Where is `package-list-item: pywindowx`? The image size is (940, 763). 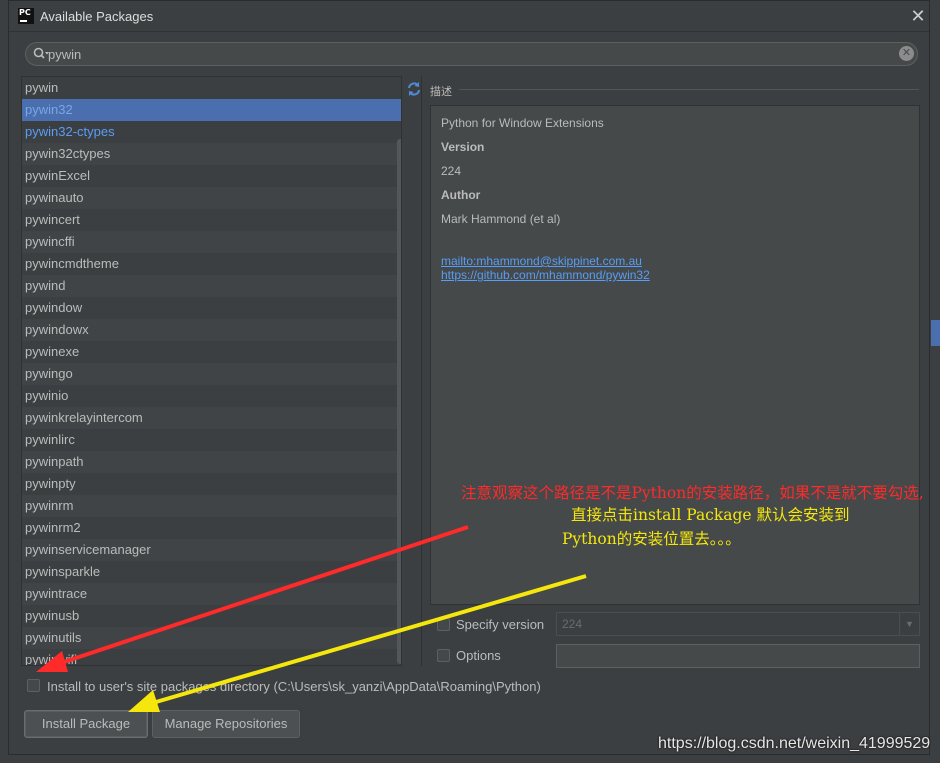 package-list-item: pywindowx is located at coordinates (211, 330).